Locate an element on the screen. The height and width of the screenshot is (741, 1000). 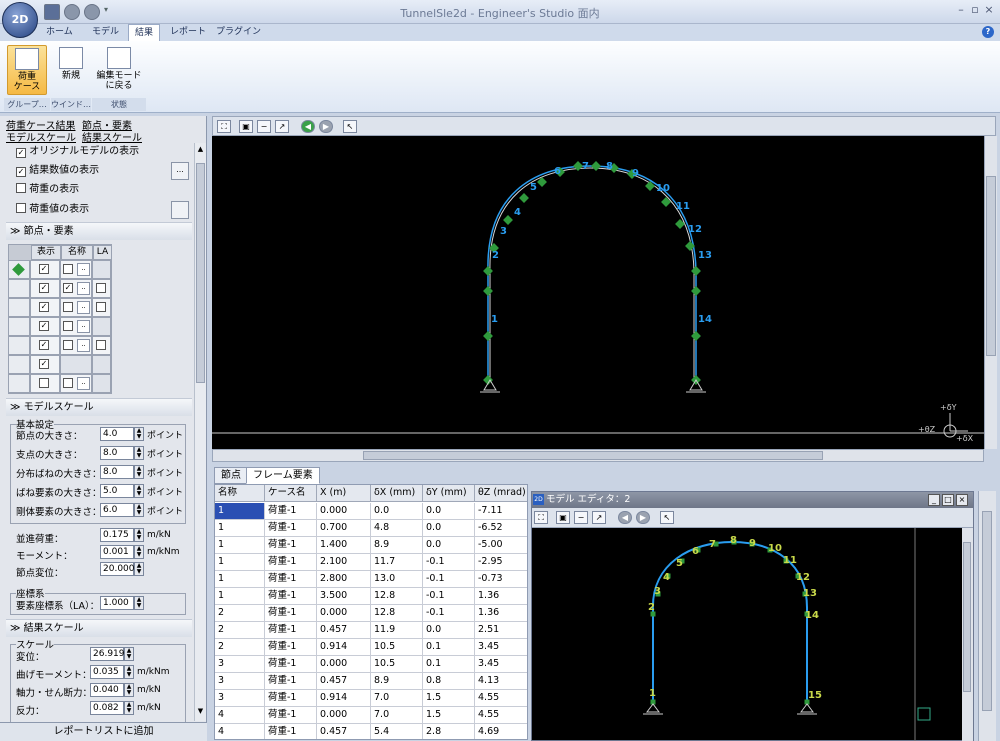
support-size-spinner: ▲ ▼ is located at coordinates (139, 453).